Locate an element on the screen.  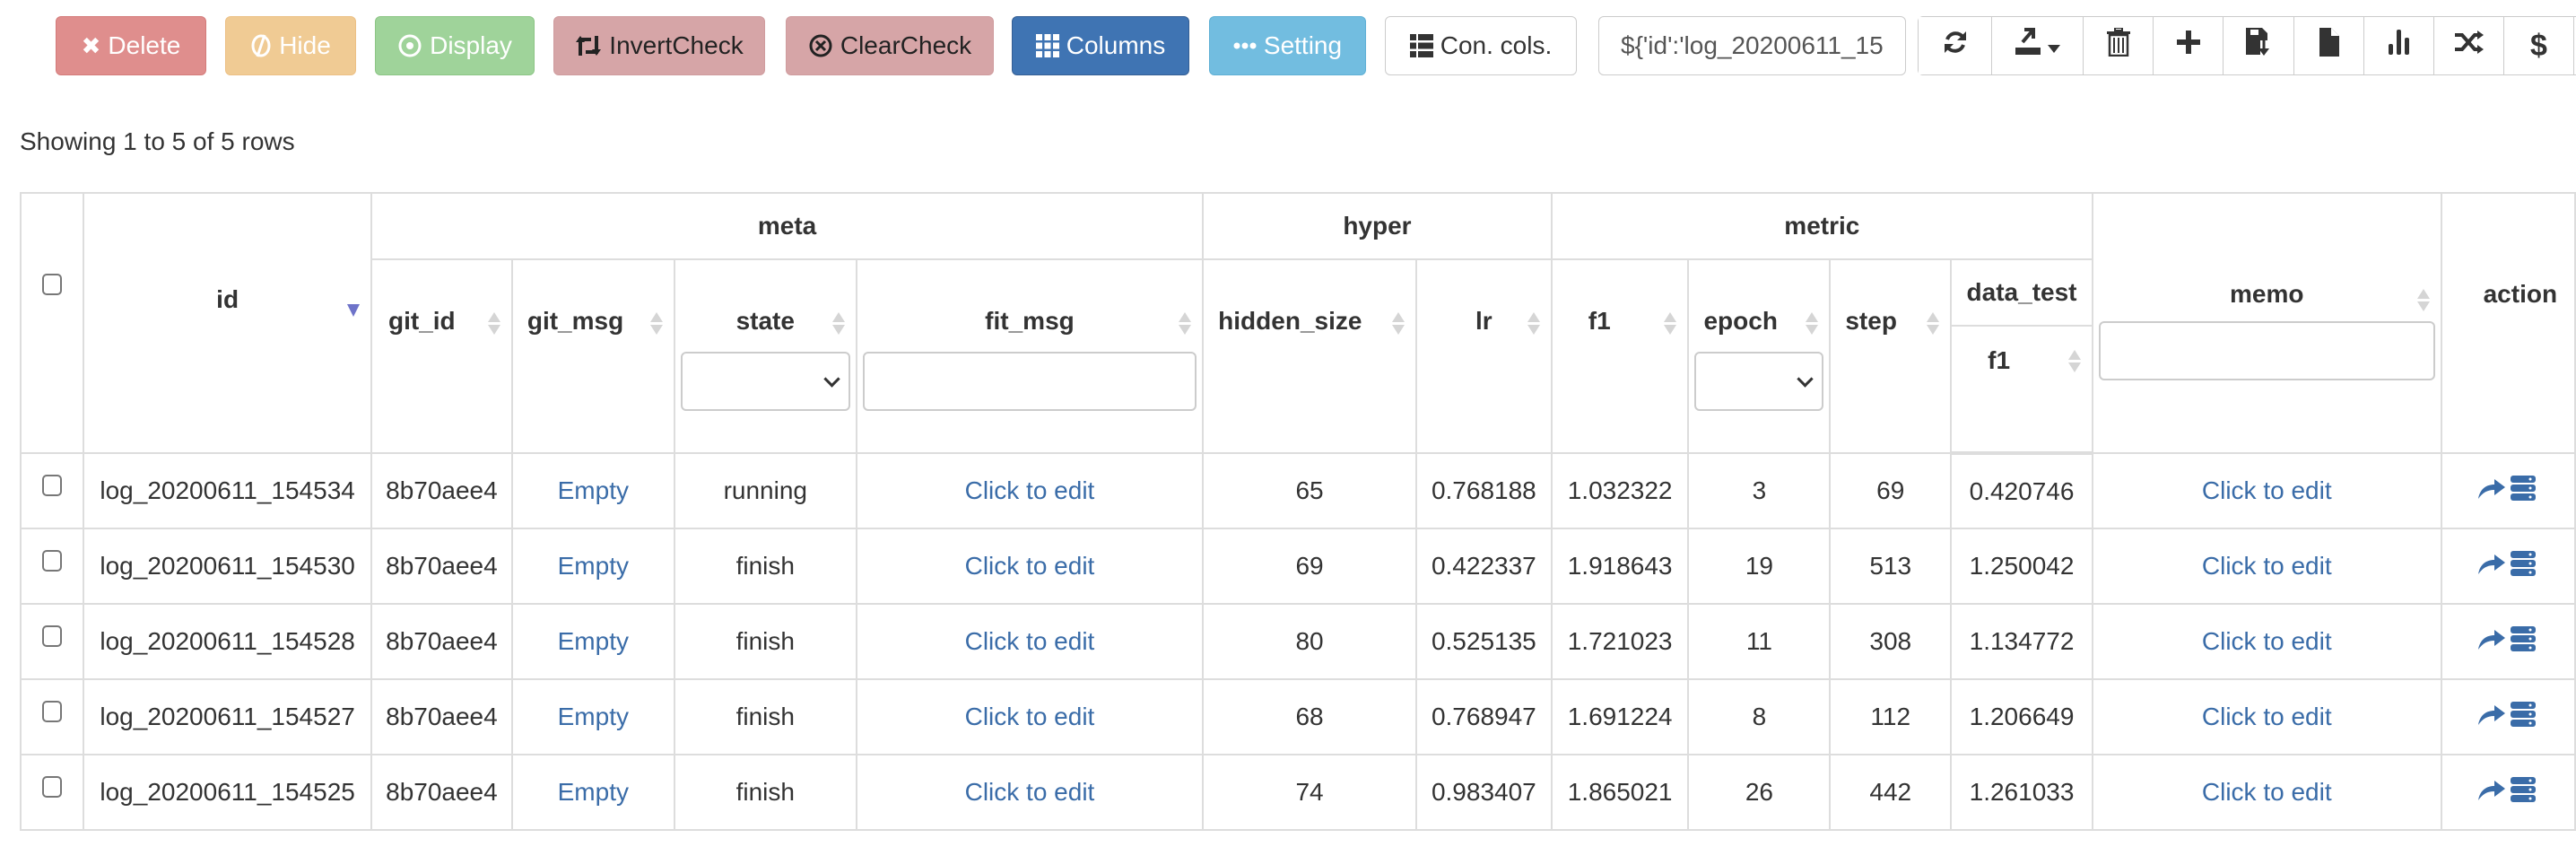
state-cell: running is located at coordinates (765, 490).